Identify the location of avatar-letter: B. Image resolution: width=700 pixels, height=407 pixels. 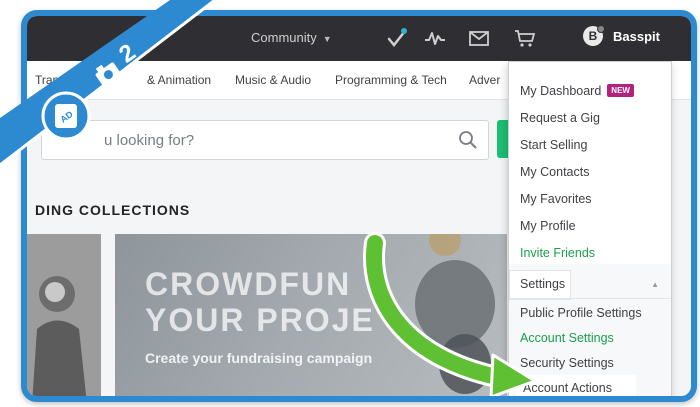
(593, 36).